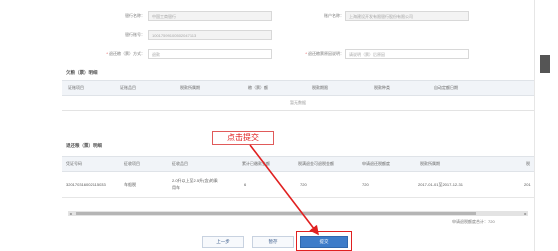 Image resolution: width=558 pixels, height=251 pixels. I want to click on horizontal-scrollbar-thumb, so click(276, 213).